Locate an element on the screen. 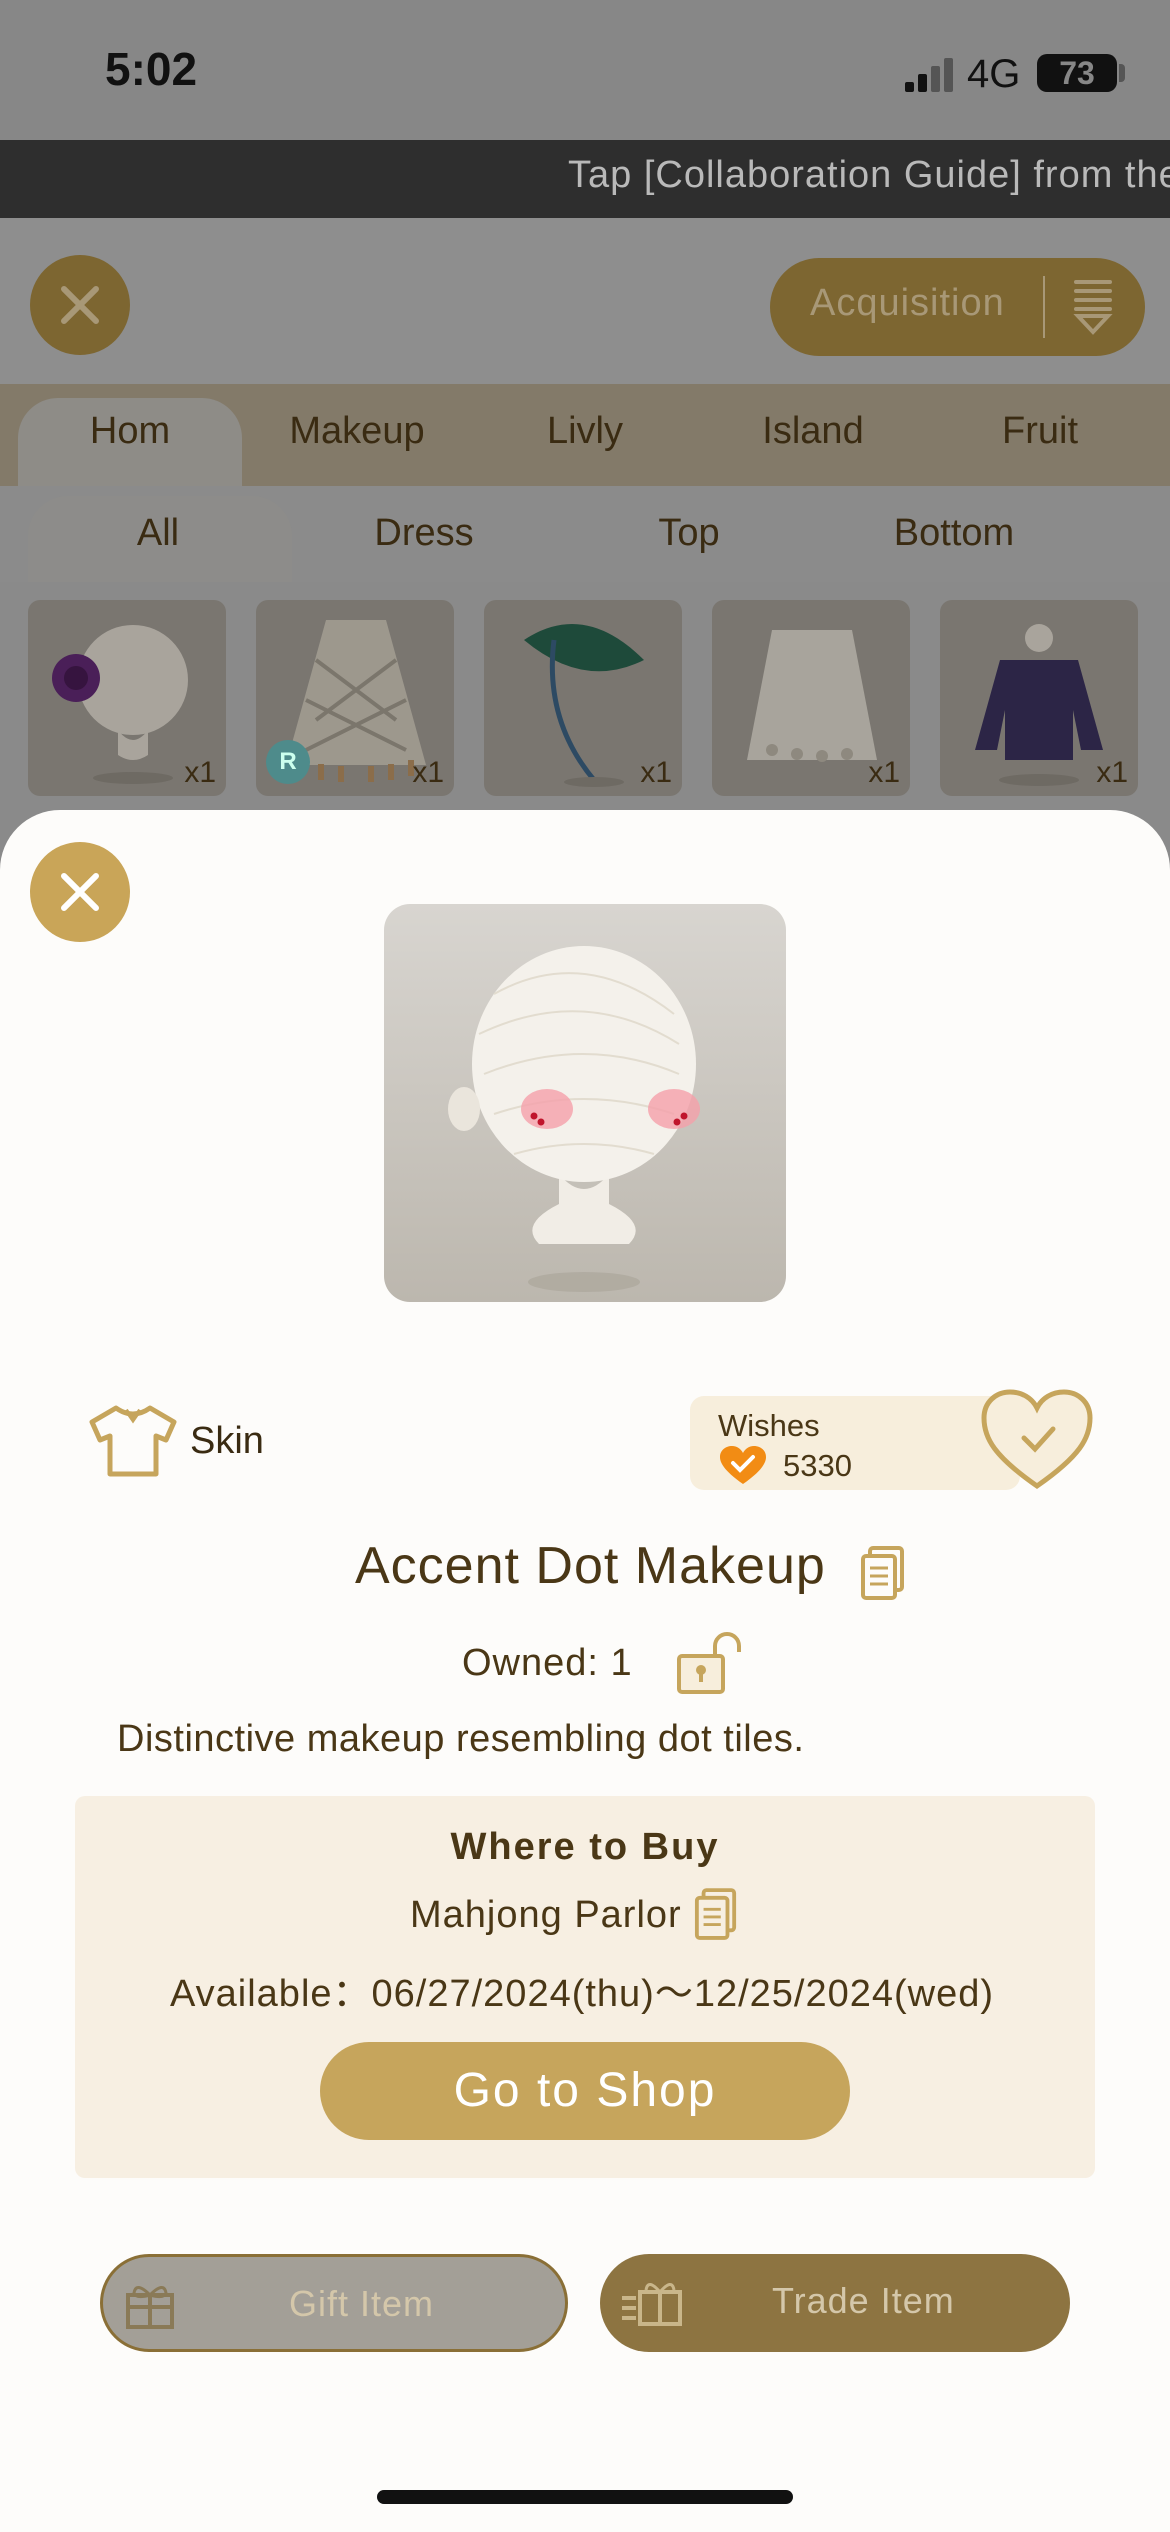 The width and height of the screenshot is (1170, 2532). subtab-dress: Dress is located at coordinates (424, 533).